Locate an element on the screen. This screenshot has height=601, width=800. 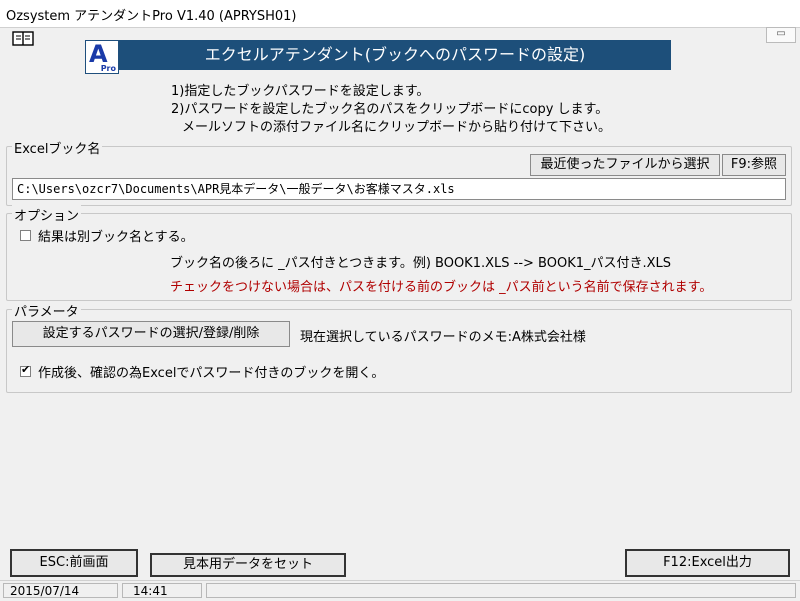
open-after-checkbox is located at coordinates (25, 370).